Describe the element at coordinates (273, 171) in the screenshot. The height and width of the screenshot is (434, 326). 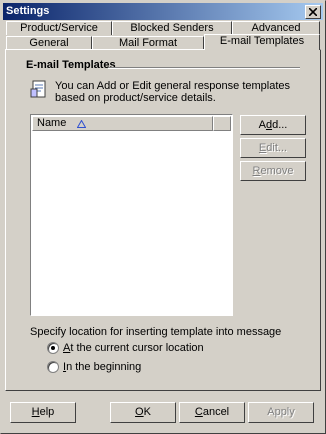
I see `remove-button: Remove` at that location.